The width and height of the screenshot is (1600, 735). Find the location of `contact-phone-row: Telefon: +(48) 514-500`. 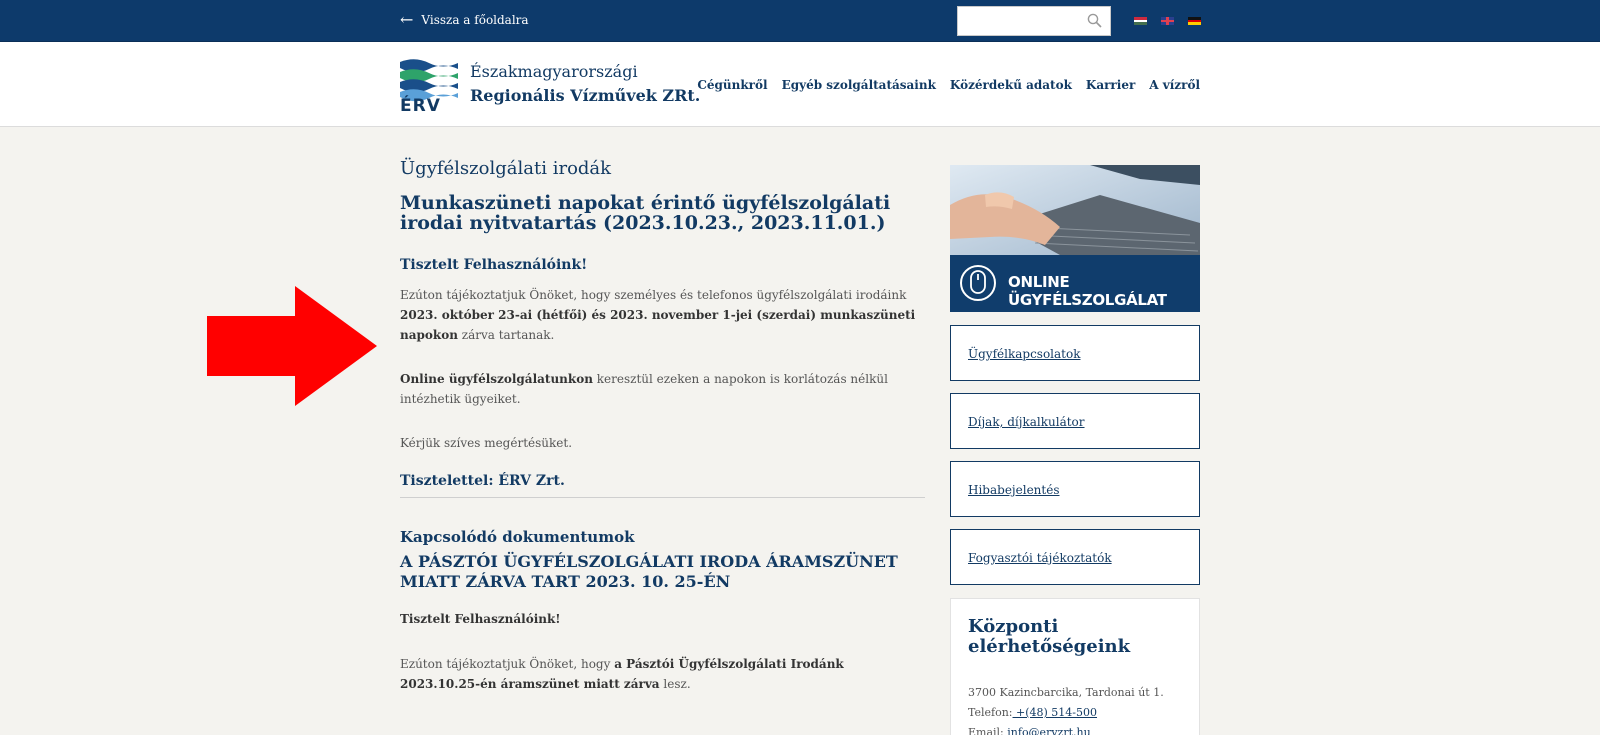

contact-phone-row: Telefon: +(48) 514-500 is located at coordinates (1075, 713).